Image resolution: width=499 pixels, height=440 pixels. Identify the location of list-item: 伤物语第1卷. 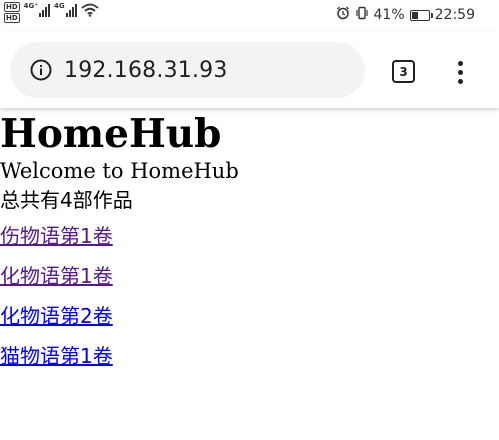
(249, 236).